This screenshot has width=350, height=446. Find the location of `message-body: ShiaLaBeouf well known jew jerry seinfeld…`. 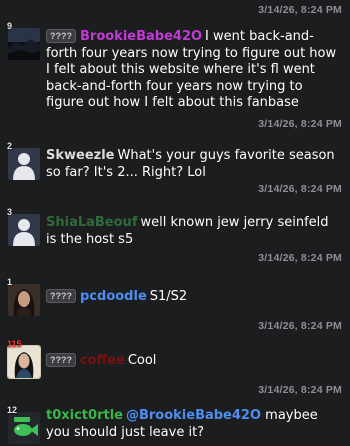

message-body: ShiaLaBeouf well known jew jerry seinfeld… is located at coordinates (194, 231).